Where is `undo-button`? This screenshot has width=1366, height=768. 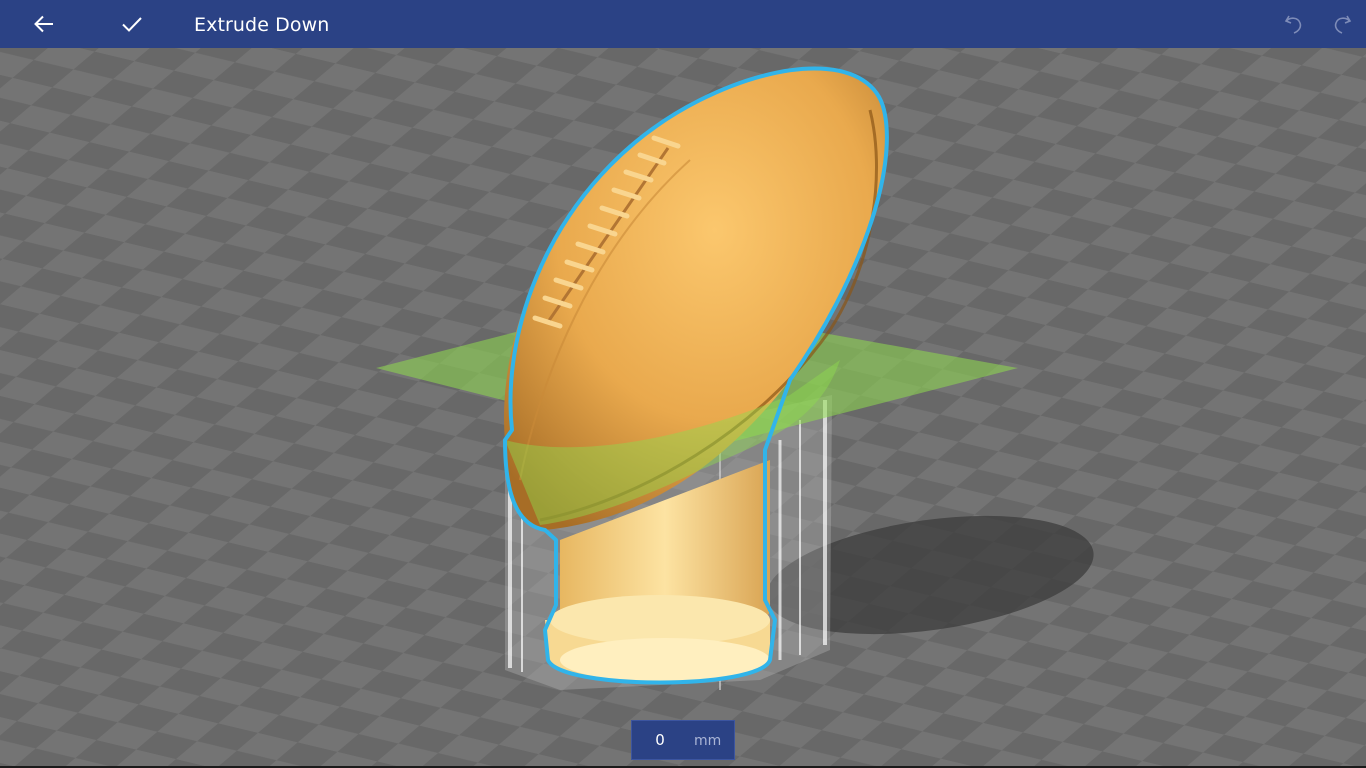
undo-button is located at coordinates (1294, 24).